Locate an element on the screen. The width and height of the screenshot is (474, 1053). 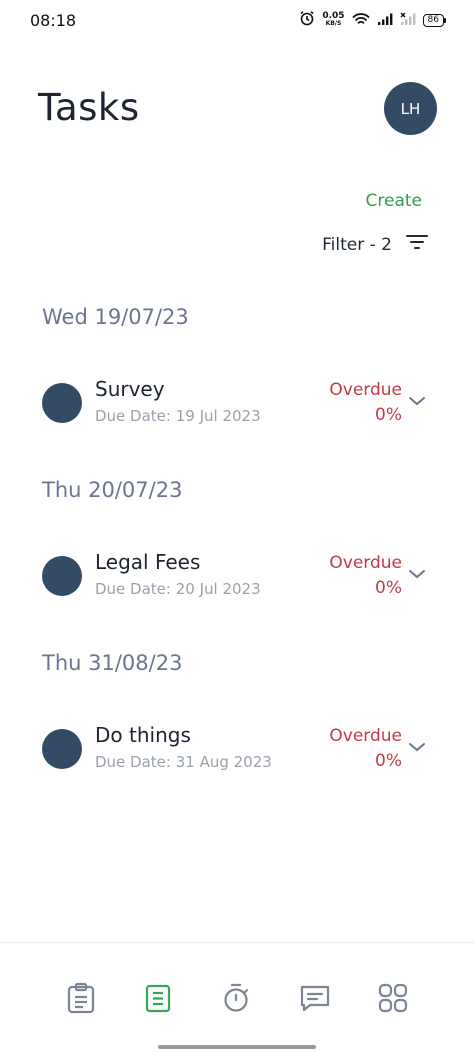
date-header: Wed 19/07/23 is located at coordinates (115, 317).